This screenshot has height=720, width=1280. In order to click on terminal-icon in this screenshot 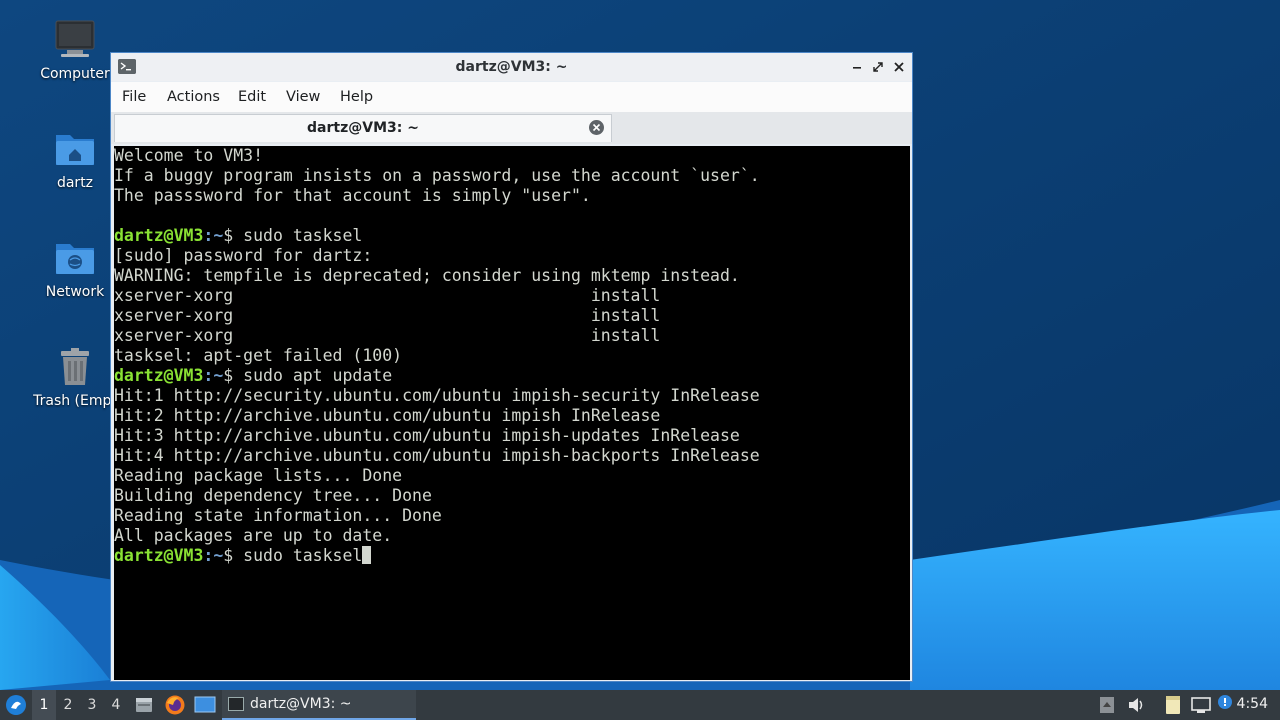, I will do `click(236, 704)`.